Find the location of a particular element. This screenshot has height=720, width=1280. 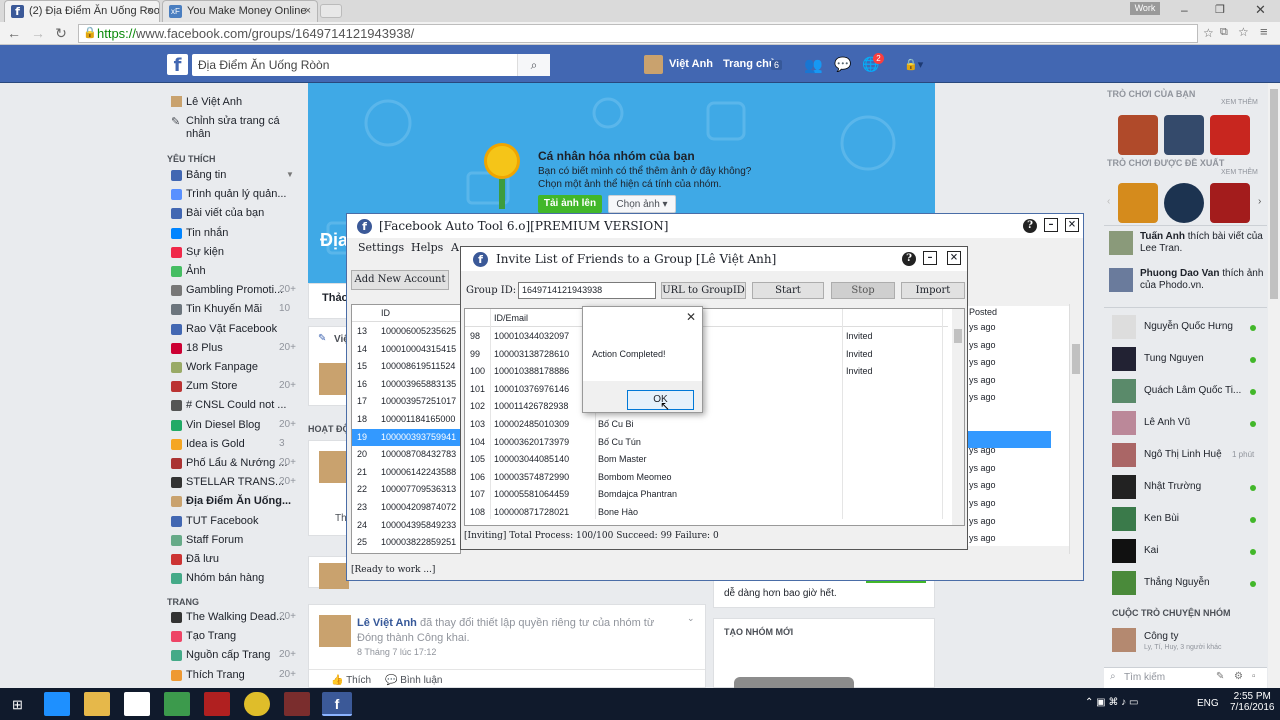

menu-item-peek: A is located at coordinates (455, 247).